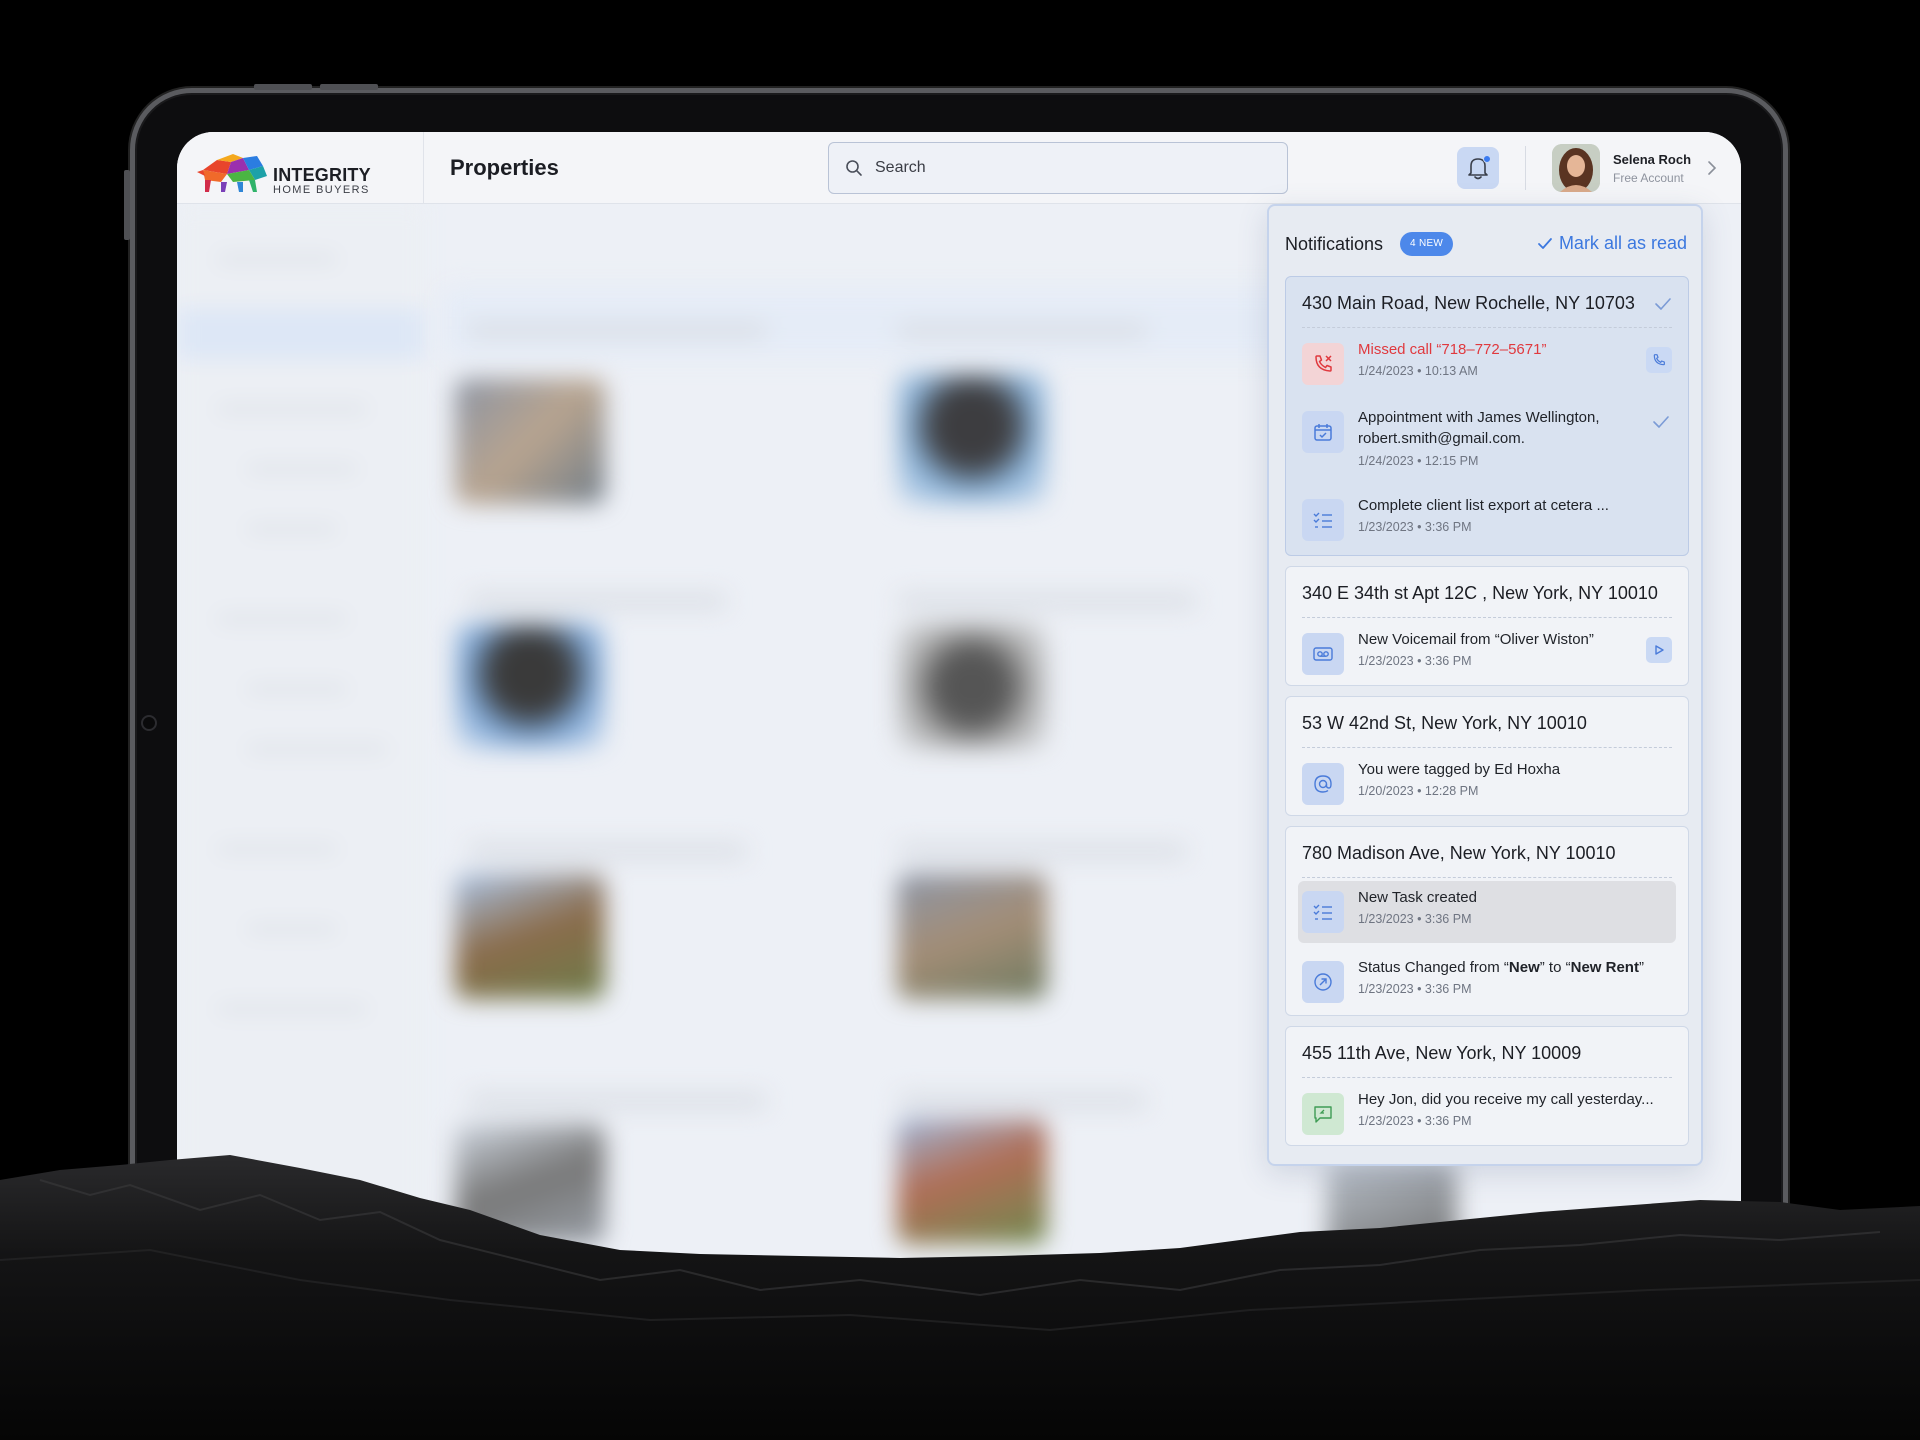 The height and width of the screenshot is (1440, 1920). Describe the element at coordinates (1555, 967) in the screenshot. I see `status-mid: ” to “` at that location.